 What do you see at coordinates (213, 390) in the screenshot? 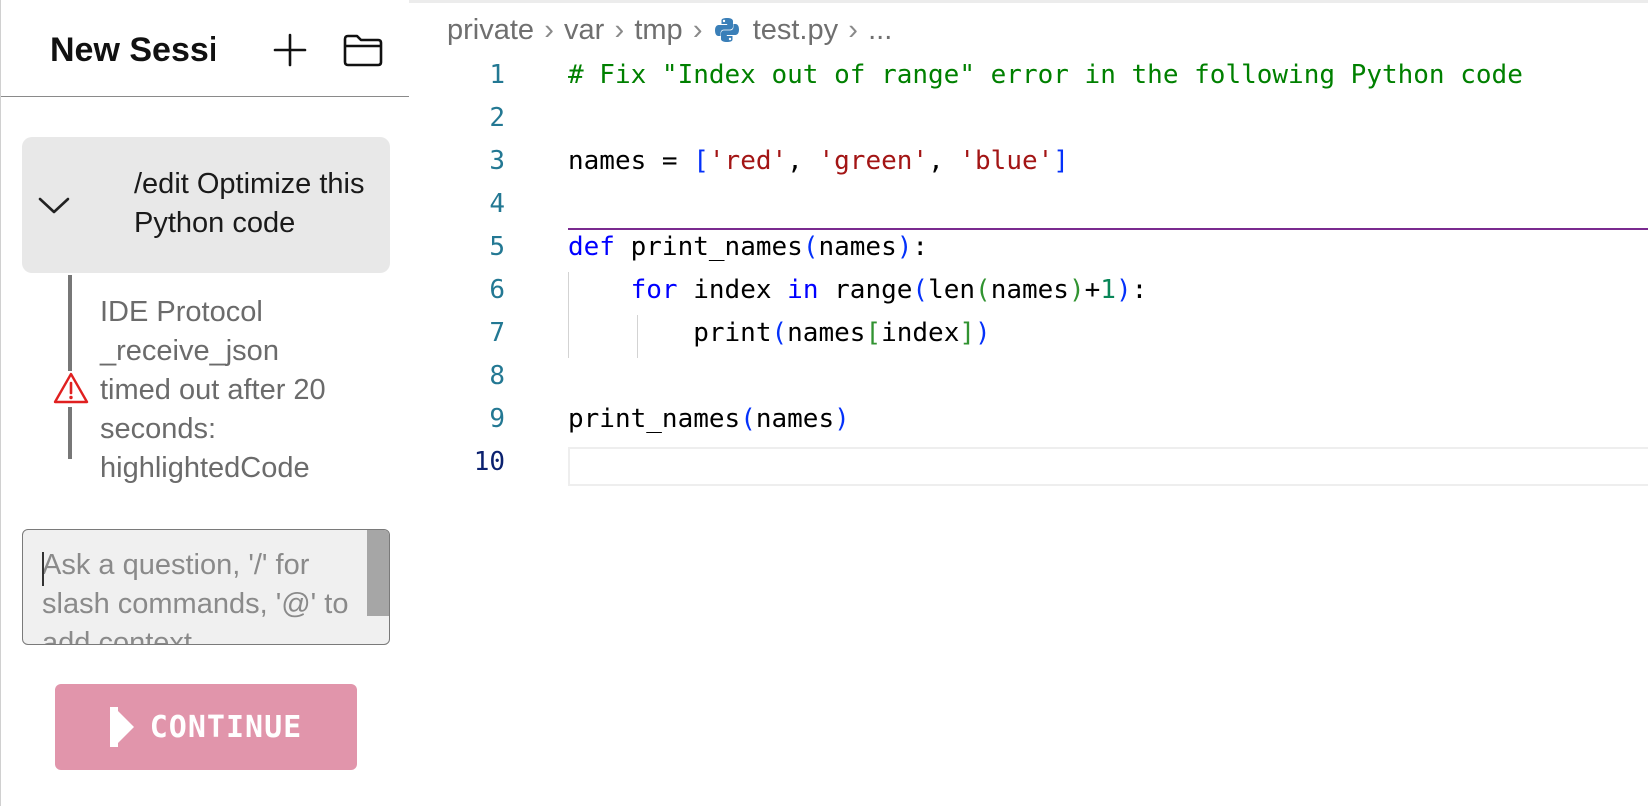
I see `error-line: timed out after 20` at bounding box center [213, 390].